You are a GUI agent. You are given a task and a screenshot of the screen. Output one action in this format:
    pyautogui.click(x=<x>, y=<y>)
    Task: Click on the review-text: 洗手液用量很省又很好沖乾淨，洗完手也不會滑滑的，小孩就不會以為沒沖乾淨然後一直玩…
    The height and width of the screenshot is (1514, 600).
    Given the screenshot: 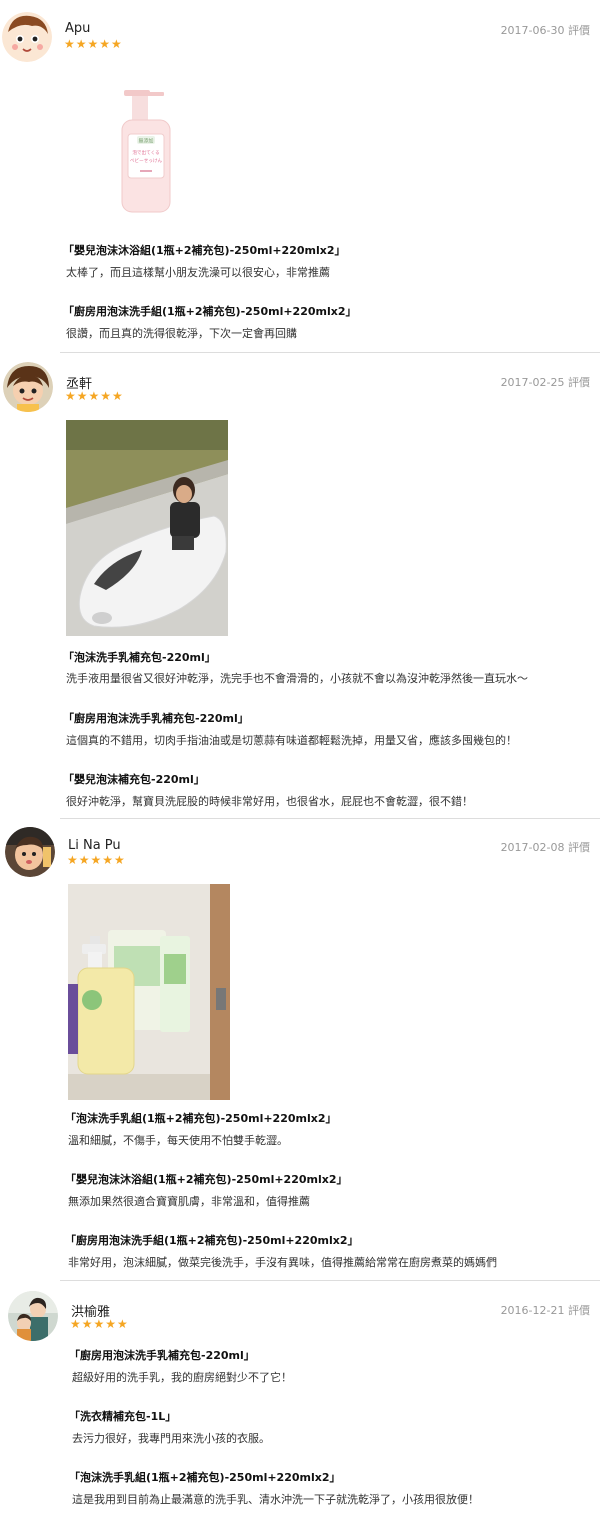 What is the action you would take?
    pyautogui.click(x=297, y=678)
    